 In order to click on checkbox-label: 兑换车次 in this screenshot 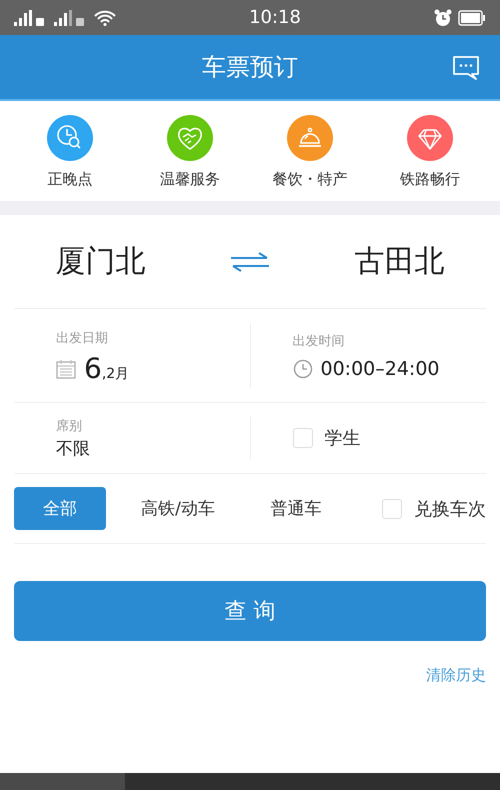, I will do `click(450, 508)`.